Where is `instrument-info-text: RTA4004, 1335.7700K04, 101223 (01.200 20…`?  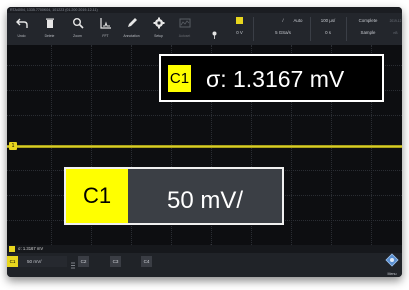
instrument-info-text: RTA4004, 1335.7700K04, 101223 (01.200 20… is located at coordinates (54, 10).